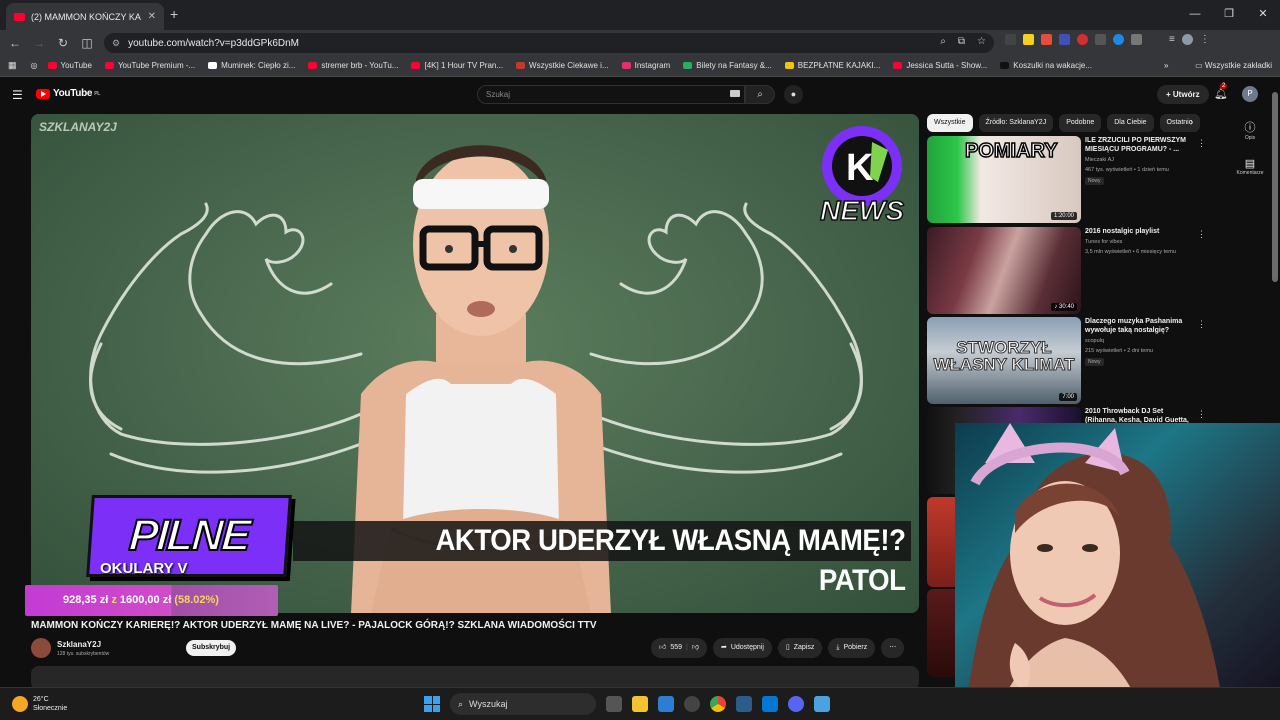 Image resolution: width=1280 pixels, height=720 pixels. I want to click on filter-chip: Podobne, so click(1080, 123).